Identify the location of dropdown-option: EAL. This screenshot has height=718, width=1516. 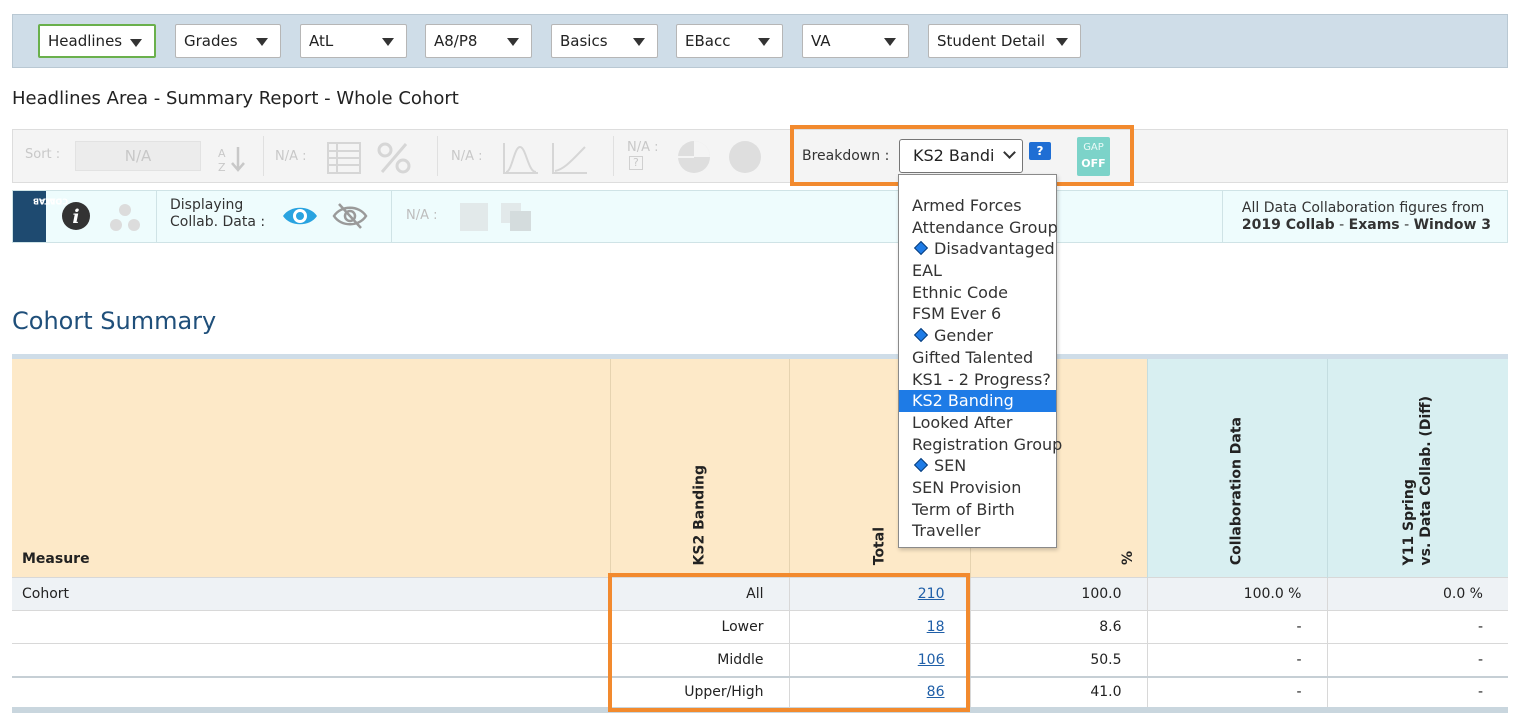
(977, 271).